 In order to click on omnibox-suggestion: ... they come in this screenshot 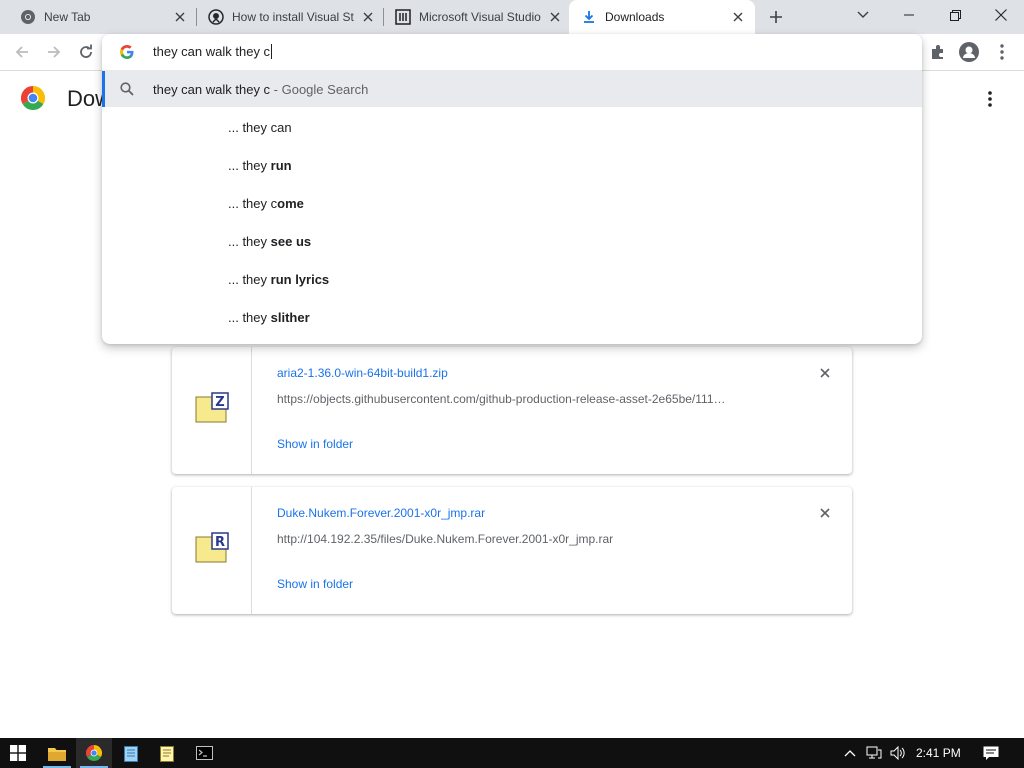, I will do `click(512, 203)`.